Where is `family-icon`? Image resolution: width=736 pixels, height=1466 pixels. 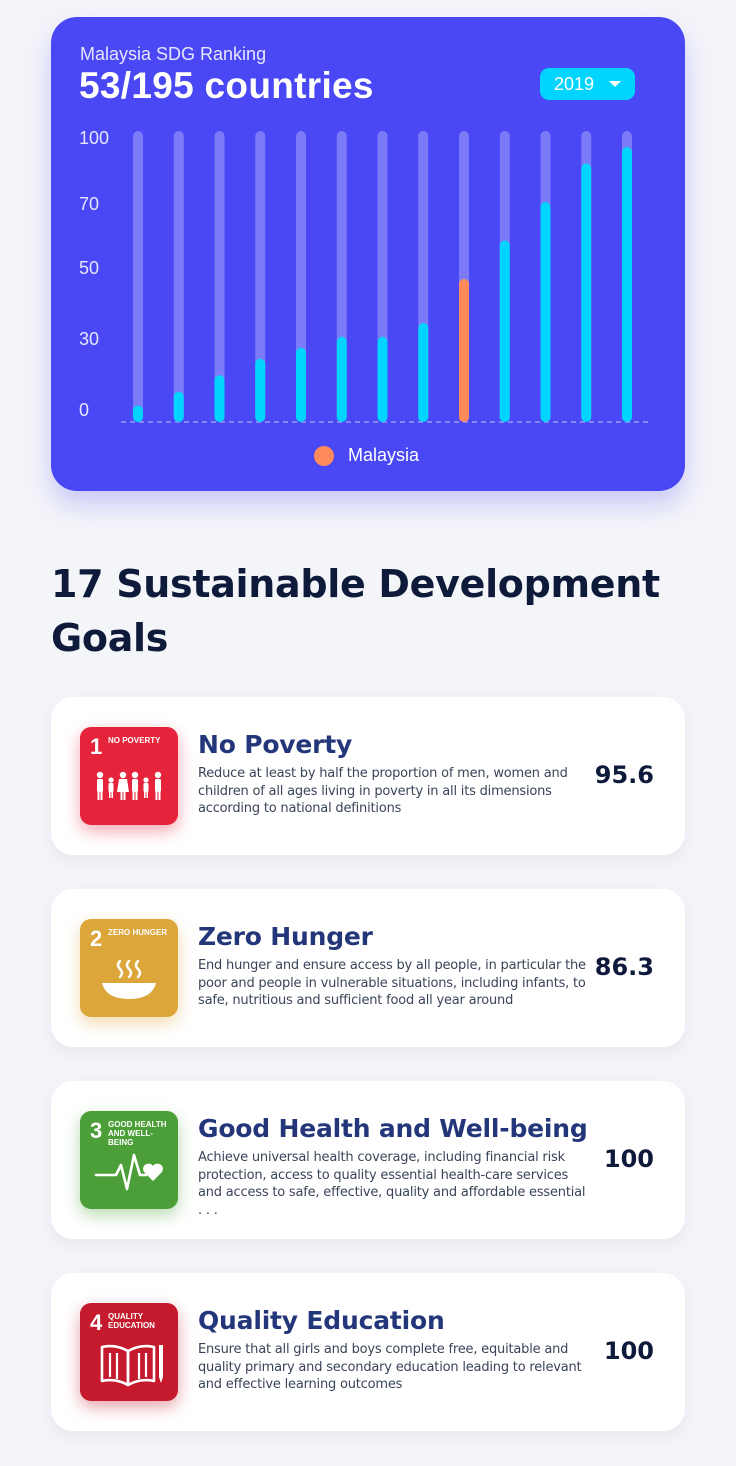
family-icon is located at coordinates (129, 785).